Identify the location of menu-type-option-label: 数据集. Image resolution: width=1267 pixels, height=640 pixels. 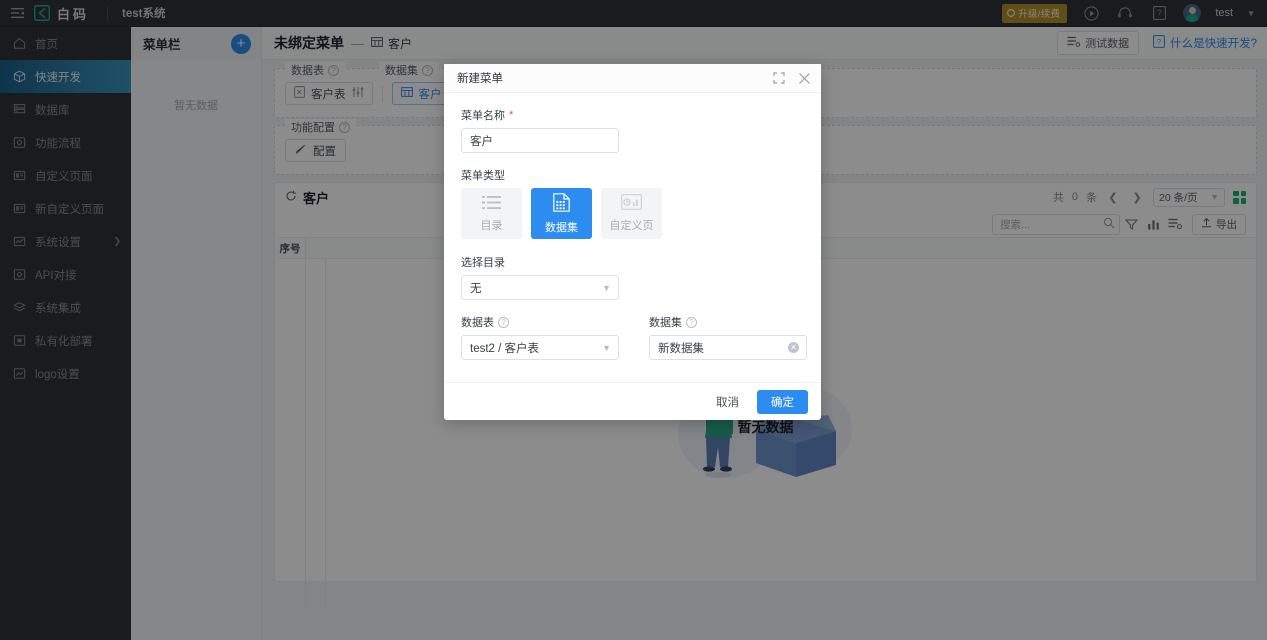
(561, 227).